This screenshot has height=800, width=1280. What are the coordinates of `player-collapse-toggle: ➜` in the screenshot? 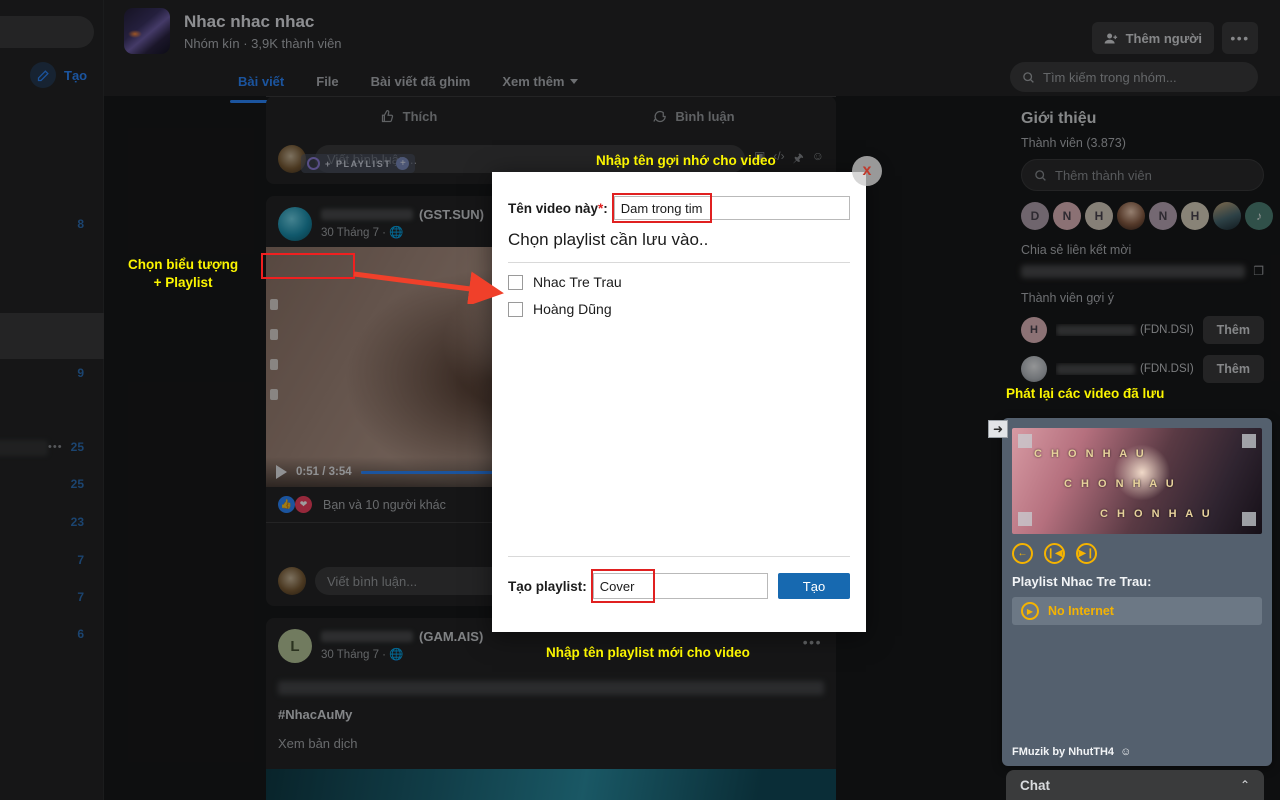 It's located at (998, 429).